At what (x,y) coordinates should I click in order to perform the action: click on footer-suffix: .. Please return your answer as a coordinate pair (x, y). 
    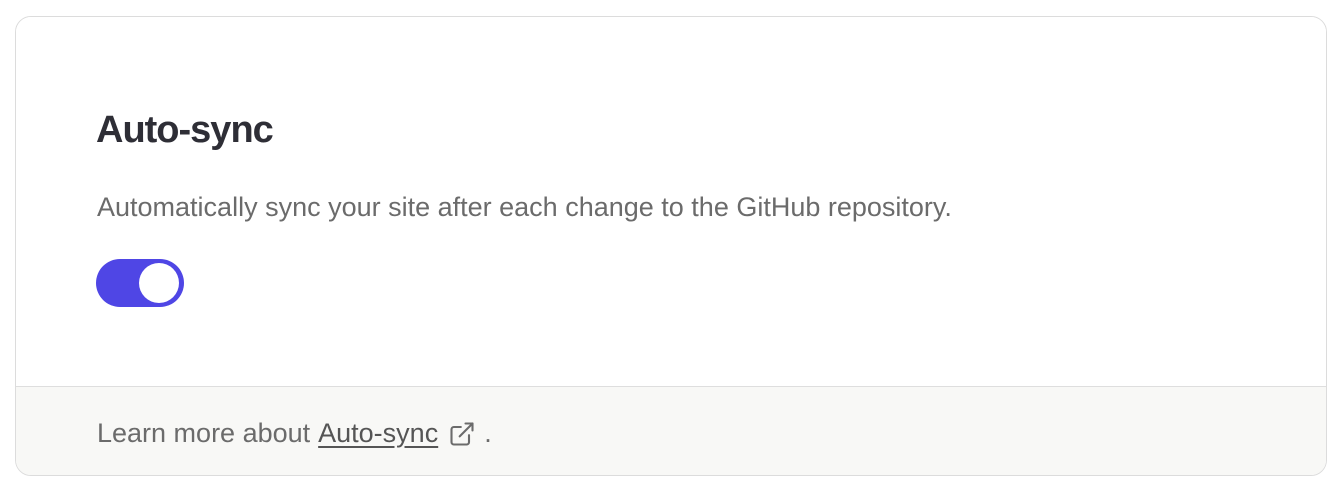
    Looking at the image, I should click on (488, 433).